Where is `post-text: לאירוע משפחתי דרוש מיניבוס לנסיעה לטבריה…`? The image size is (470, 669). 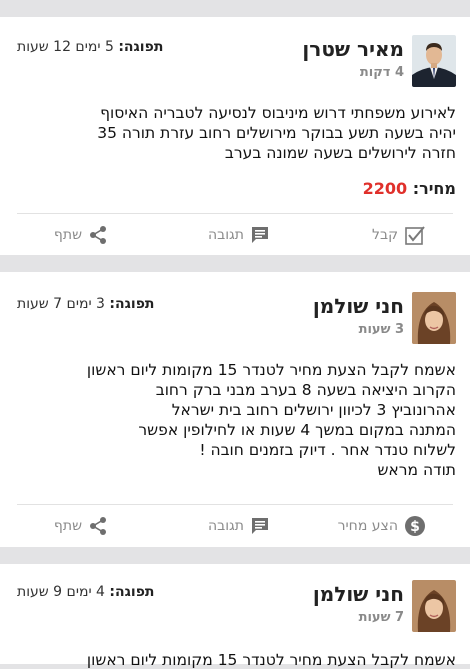
post-text: לאירוע משפחתי דרוש מיניבוס לנסיעה לטבריה… is located at coordinates (276, 133).